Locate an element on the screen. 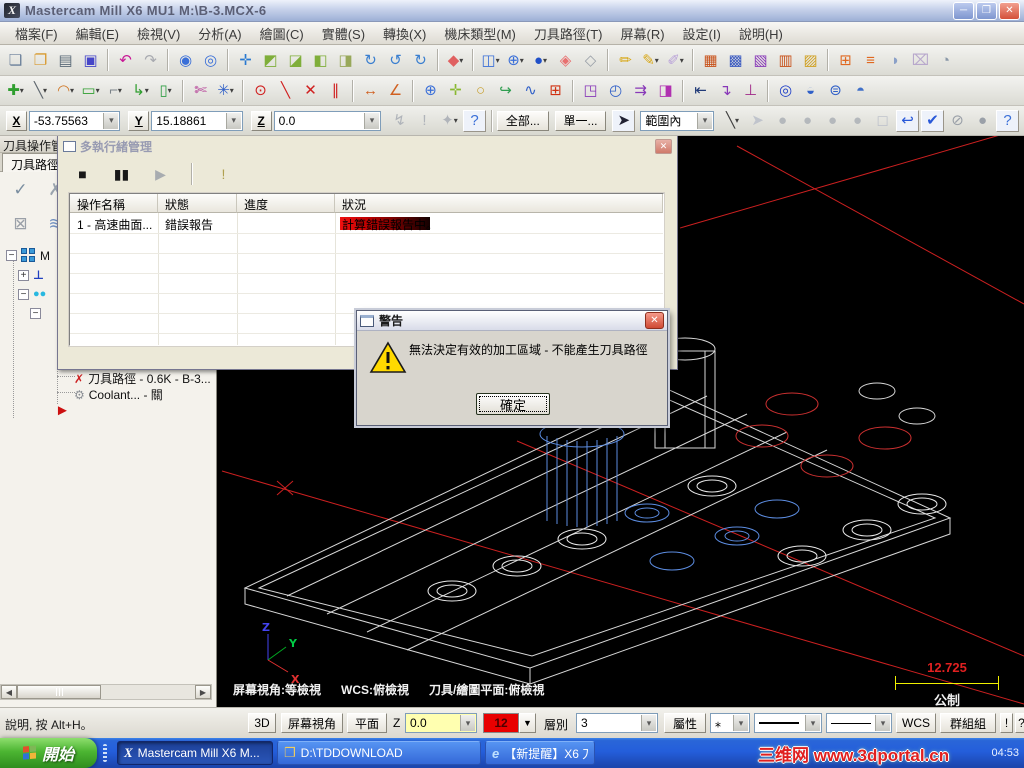 This screenshot has width=1024, height=768. sketch-plus-icon: ✛ is located at coordinates (455, 91).